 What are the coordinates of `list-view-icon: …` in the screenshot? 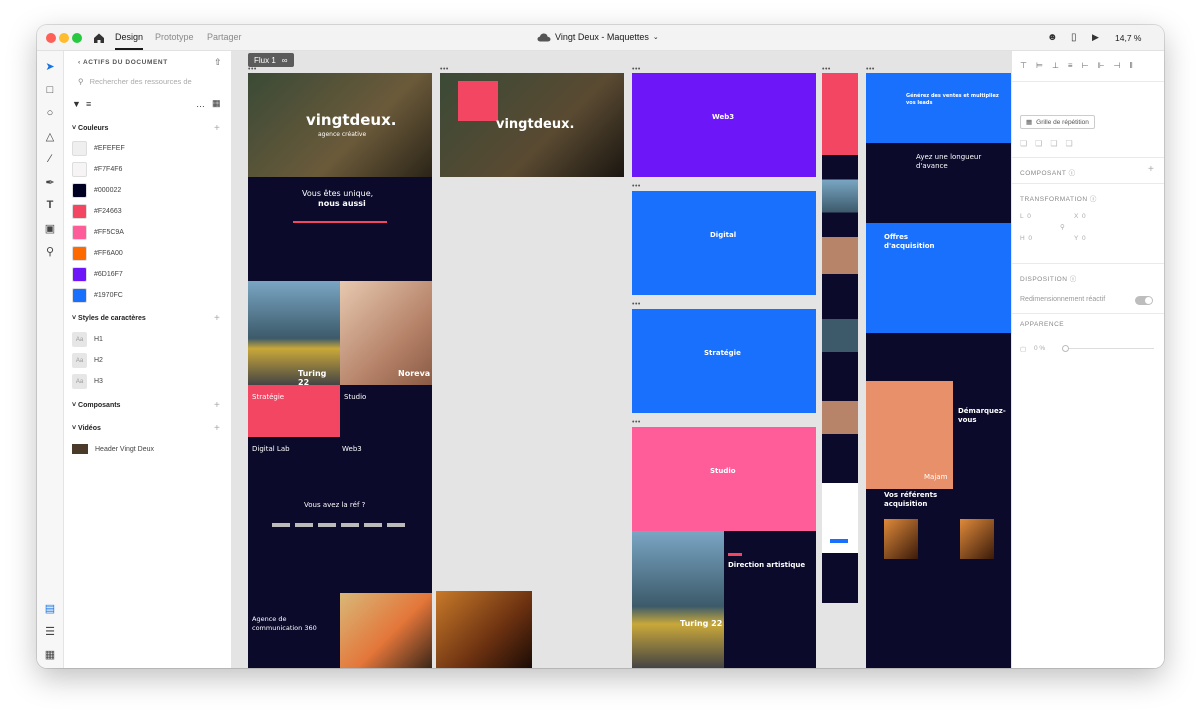 It's located at (200, 104).